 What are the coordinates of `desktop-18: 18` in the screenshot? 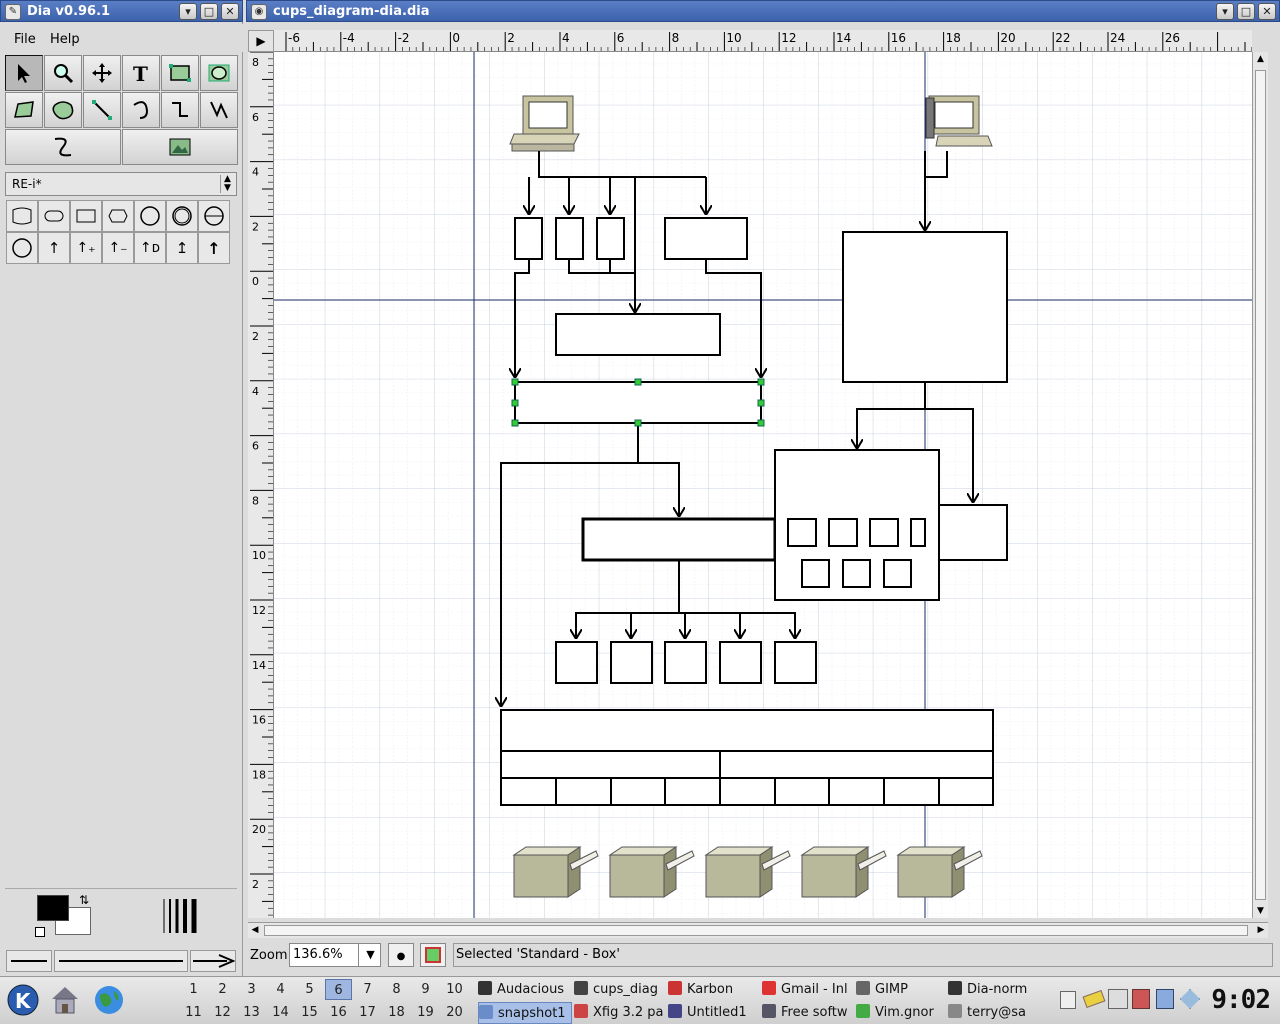 It's located at (396, 1012).